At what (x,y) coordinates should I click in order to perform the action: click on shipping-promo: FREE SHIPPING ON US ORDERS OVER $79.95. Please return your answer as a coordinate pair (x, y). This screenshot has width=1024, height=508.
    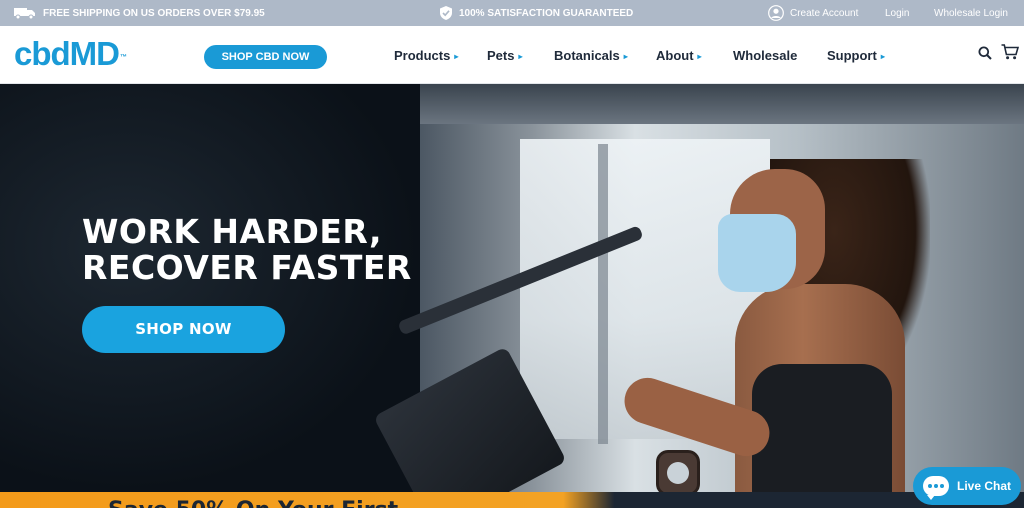
    Looking at the image, I should click on (139, 13).